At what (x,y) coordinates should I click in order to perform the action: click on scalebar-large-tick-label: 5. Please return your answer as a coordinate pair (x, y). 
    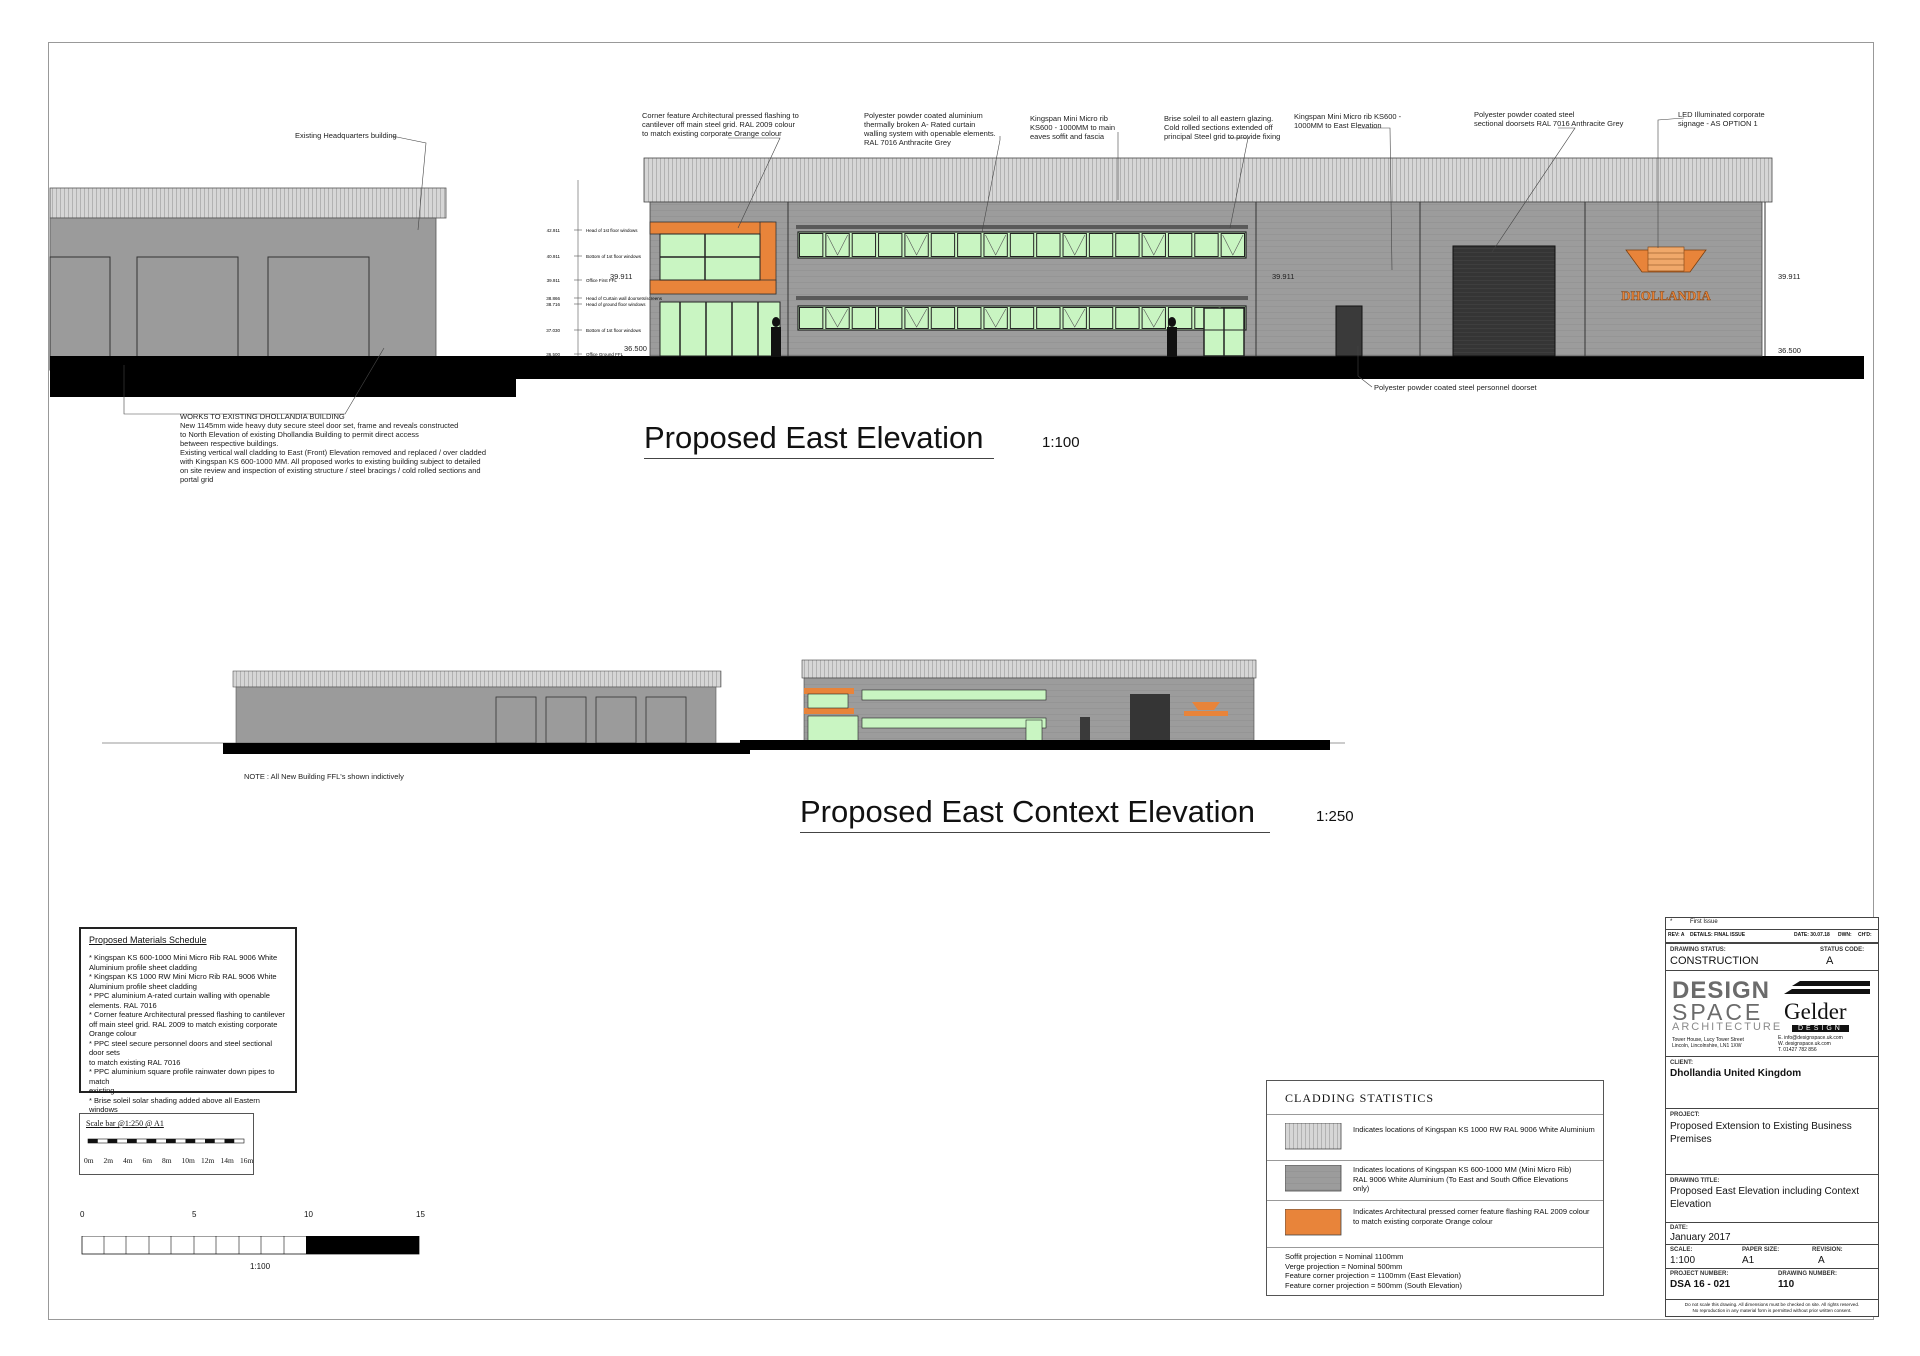
    Looking at the image, I should click on (194, 1214).